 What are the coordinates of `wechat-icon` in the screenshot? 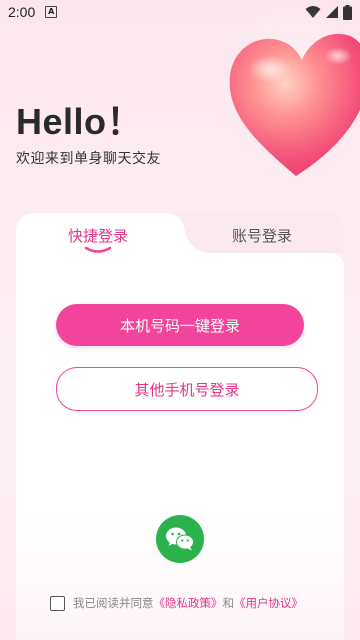 It's located at (180, 539).